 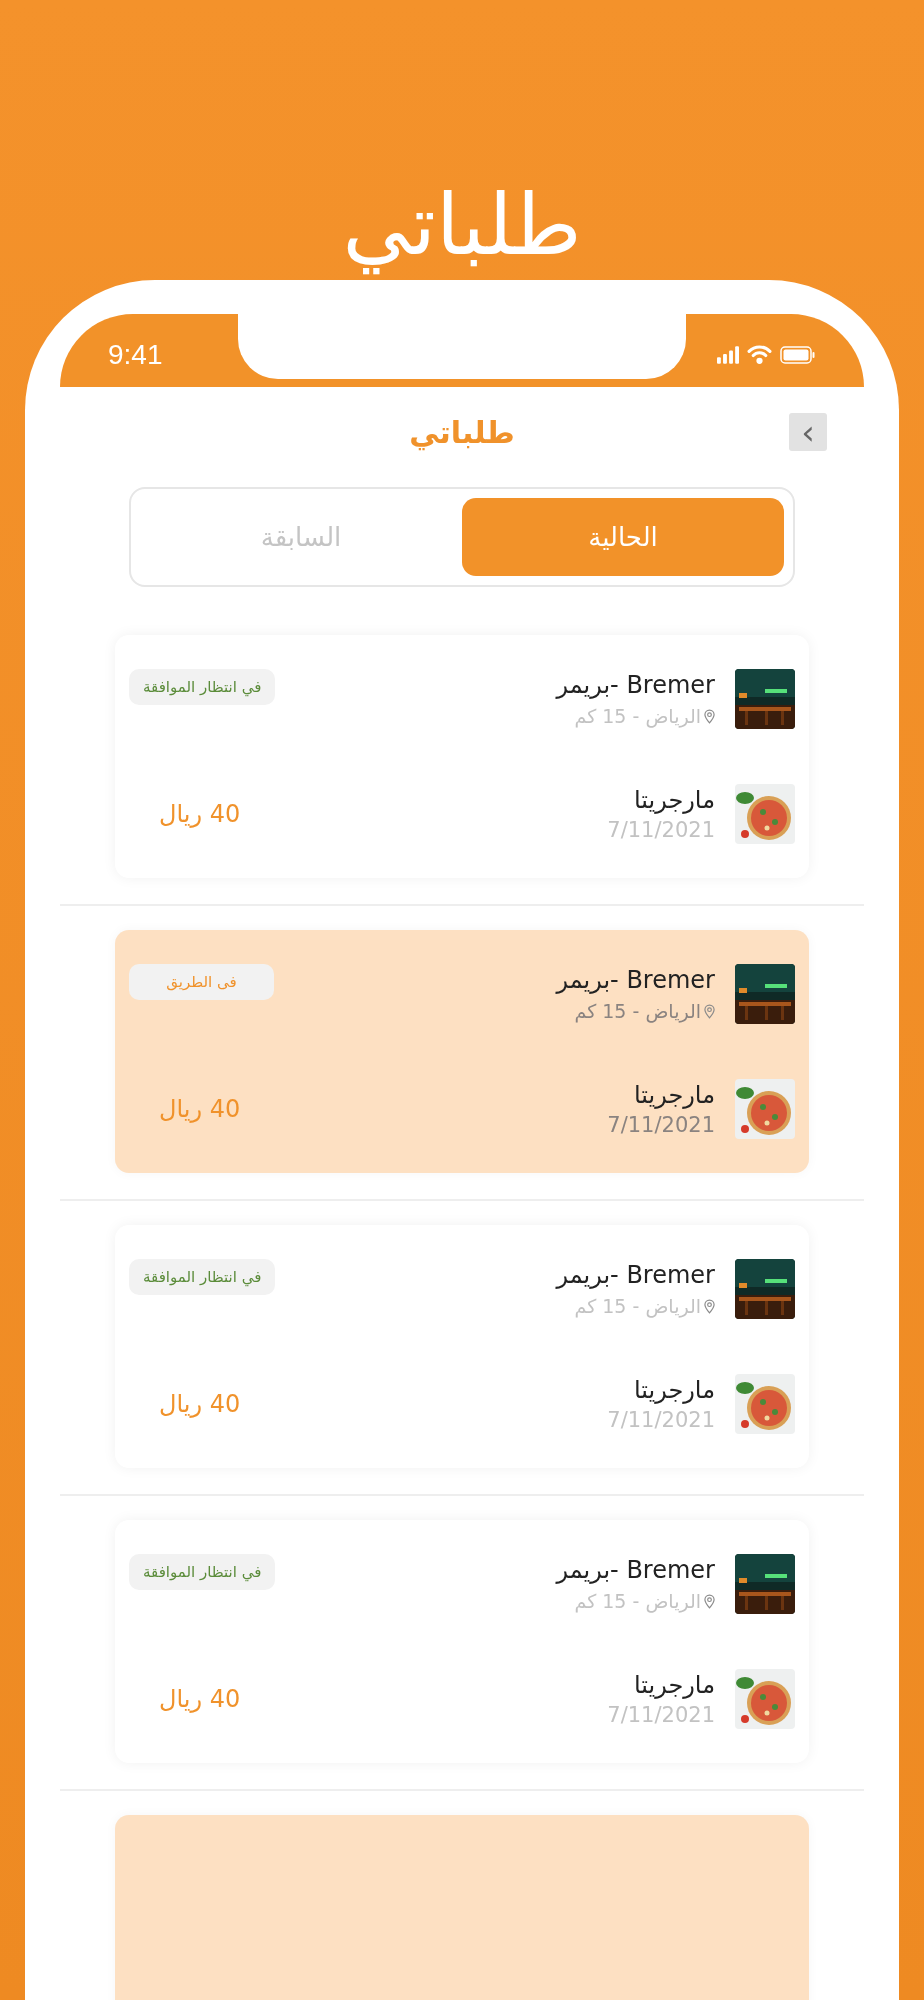 I want to click on wifi-icon, so click(x=759, y=354).